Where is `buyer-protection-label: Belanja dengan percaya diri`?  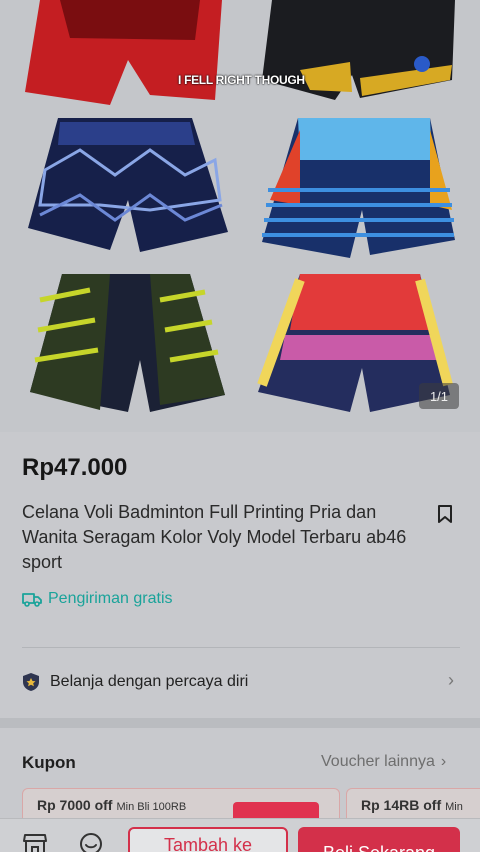
buyer-protection-label: Belanja dengan percaya diri is located at coordinates (149, 681).